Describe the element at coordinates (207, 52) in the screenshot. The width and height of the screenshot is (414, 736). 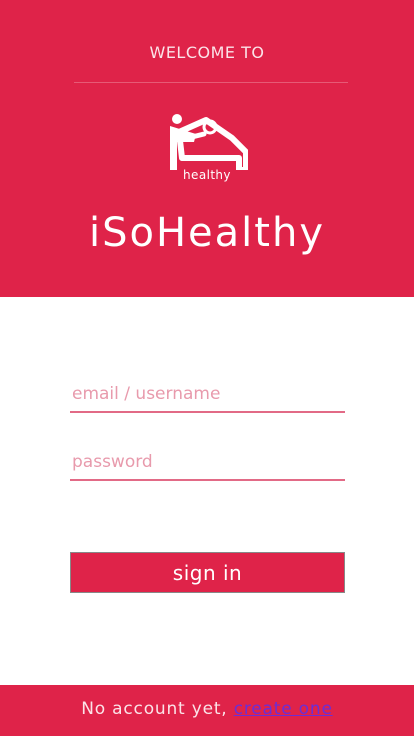
I see `welcome-text: WELCOME TO` at that location.